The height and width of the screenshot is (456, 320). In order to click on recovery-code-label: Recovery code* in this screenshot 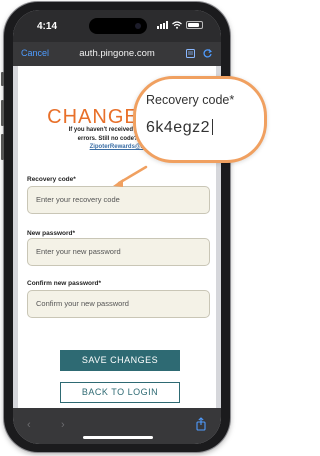, I will do `click(51, 179)`.